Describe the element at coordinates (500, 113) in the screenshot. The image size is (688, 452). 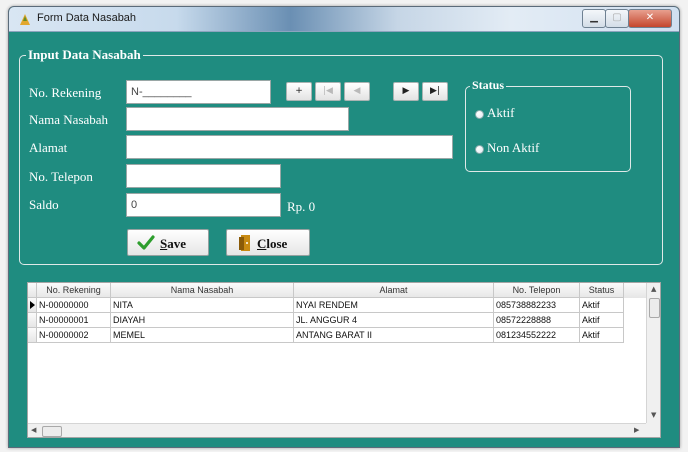
I see `aktif-radio-label: Aktif` at that location.